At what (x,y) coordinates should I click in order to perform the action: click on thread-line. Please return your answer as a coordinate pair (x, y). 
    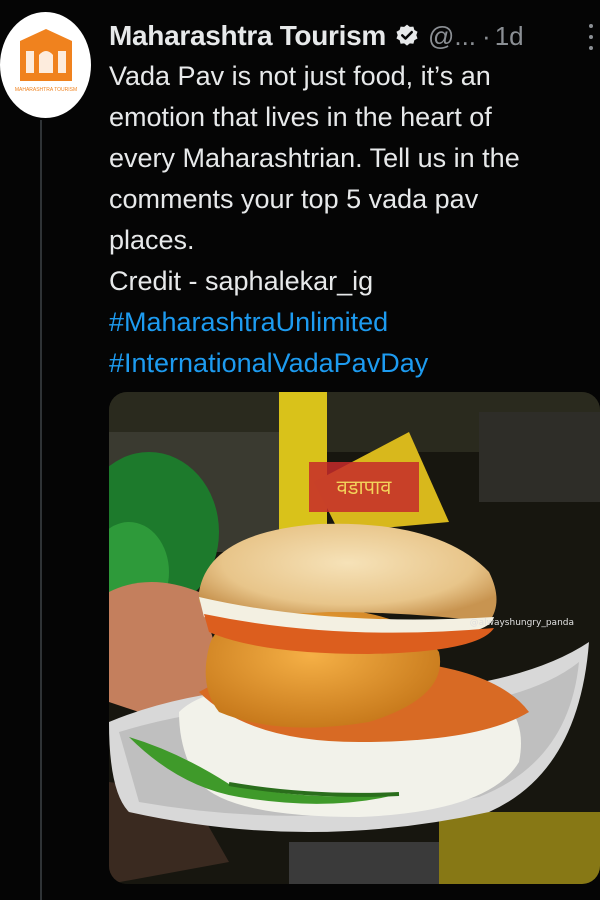
    Looking at the image, I should click on (41, 510).